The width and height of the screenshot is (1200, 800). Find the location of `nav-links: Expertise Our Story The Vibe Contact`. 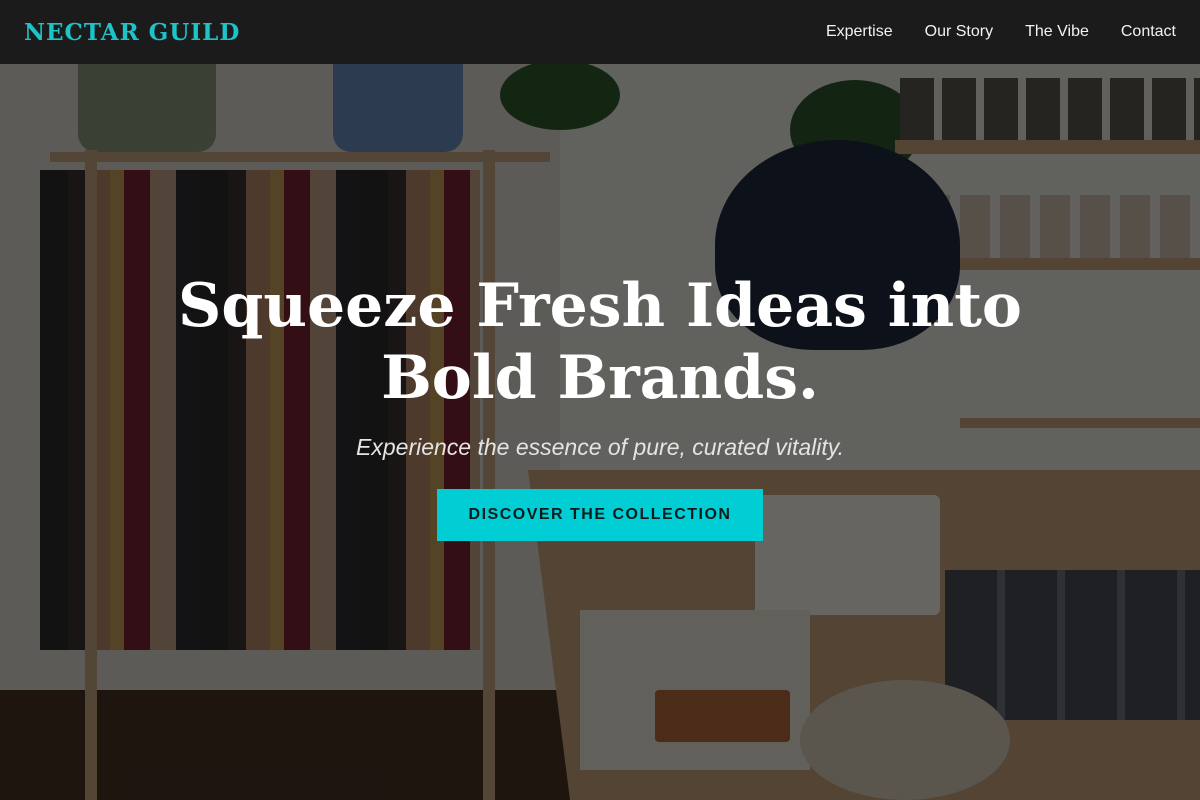

nav-links: Expertise Our Story The Vibe Contact is located at coordinates (1001, 32).